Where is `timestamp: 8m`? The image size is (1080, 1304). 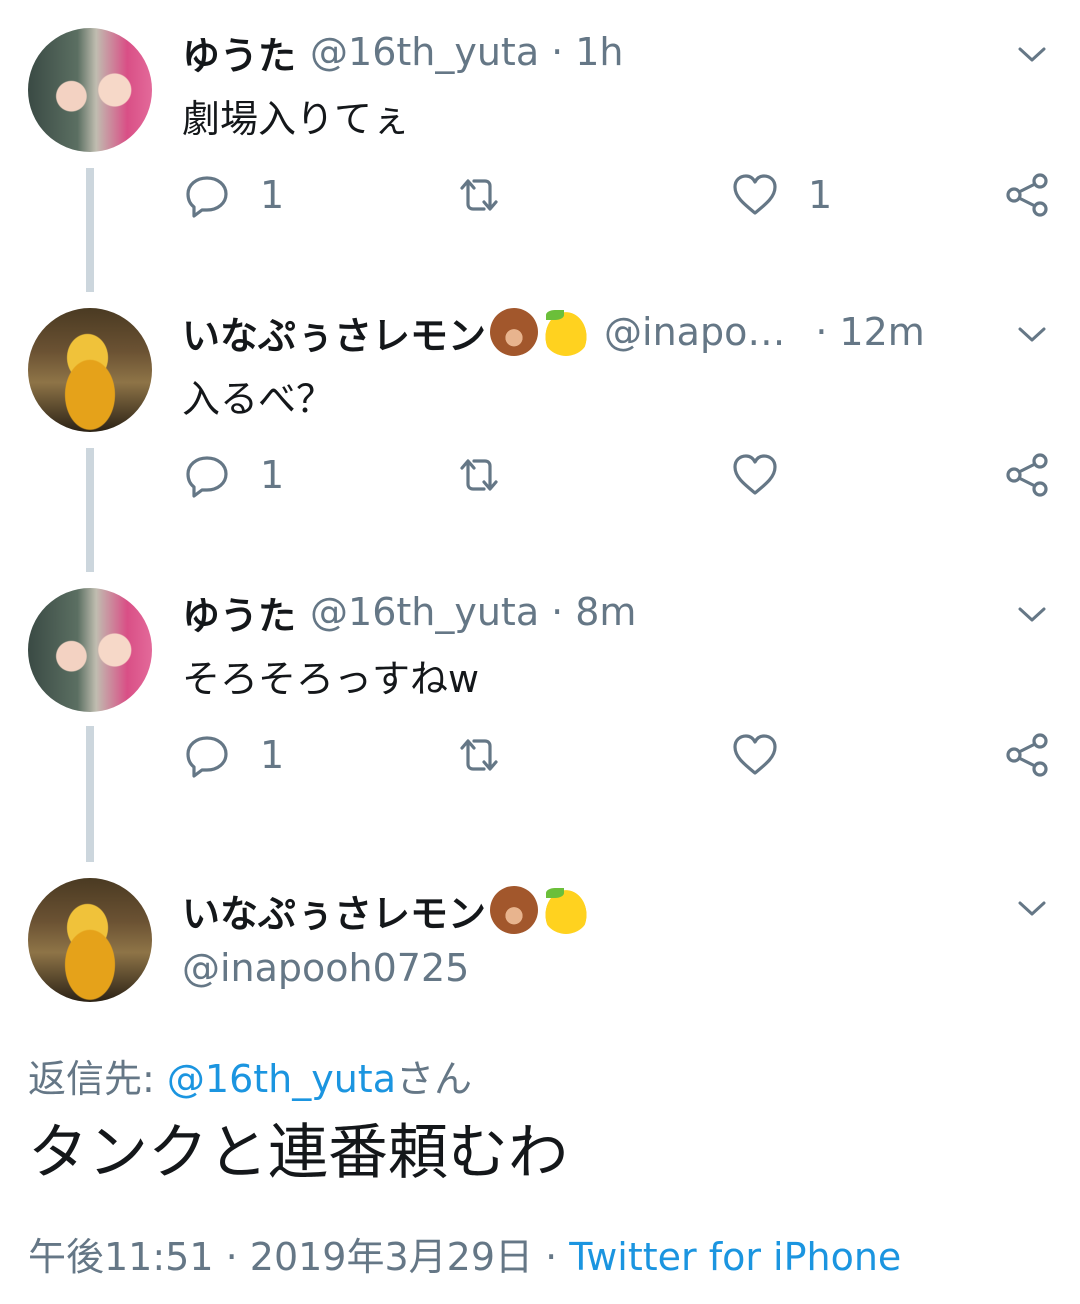 timestamp: 8m is located at coordinates (605, 612).